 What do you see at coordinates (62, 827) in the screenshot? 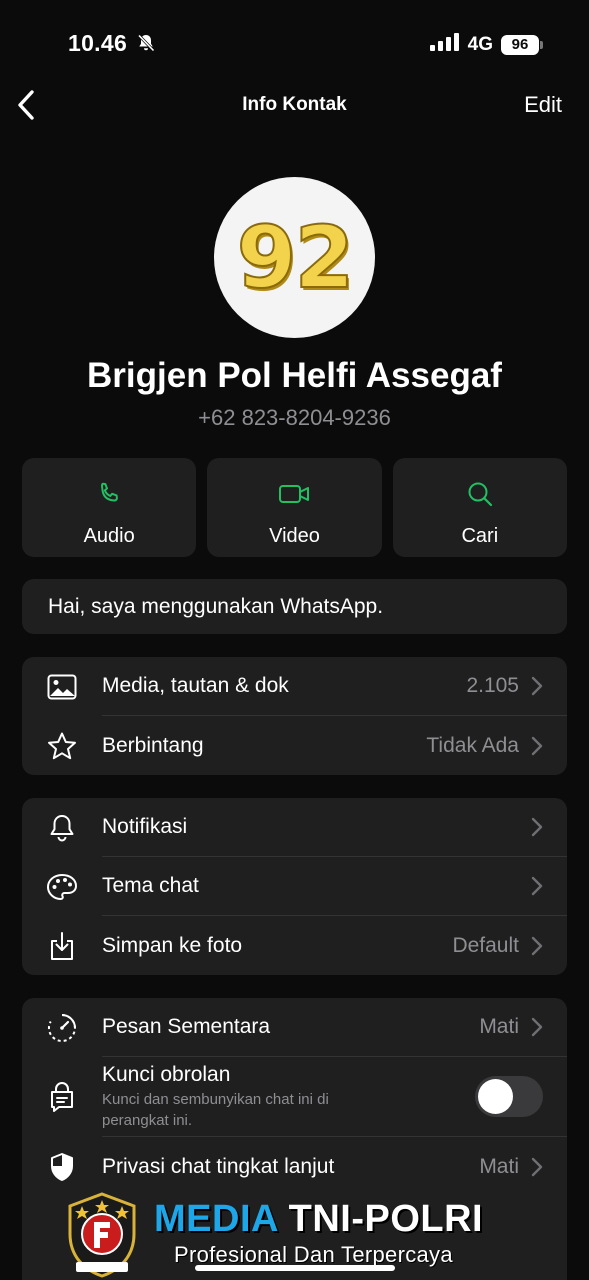
I see `bell-icon` at bounding box center [62, 827].